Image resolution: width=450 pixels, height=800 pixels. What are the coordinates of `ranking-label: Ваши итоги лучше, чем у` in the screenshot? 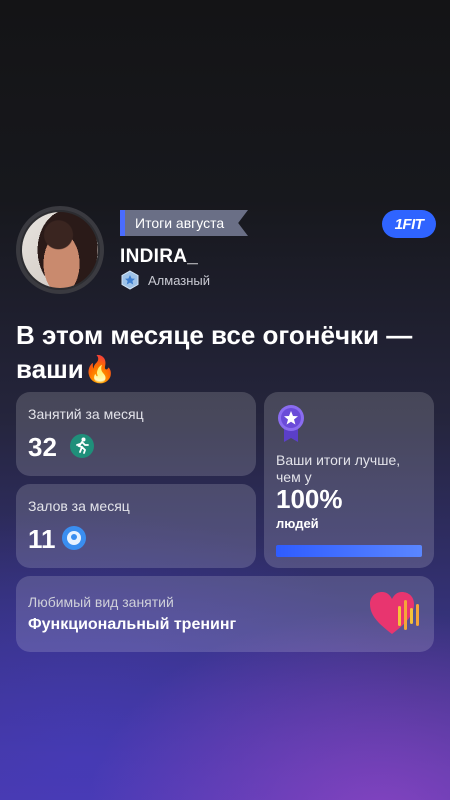 It's located at (338, 468).